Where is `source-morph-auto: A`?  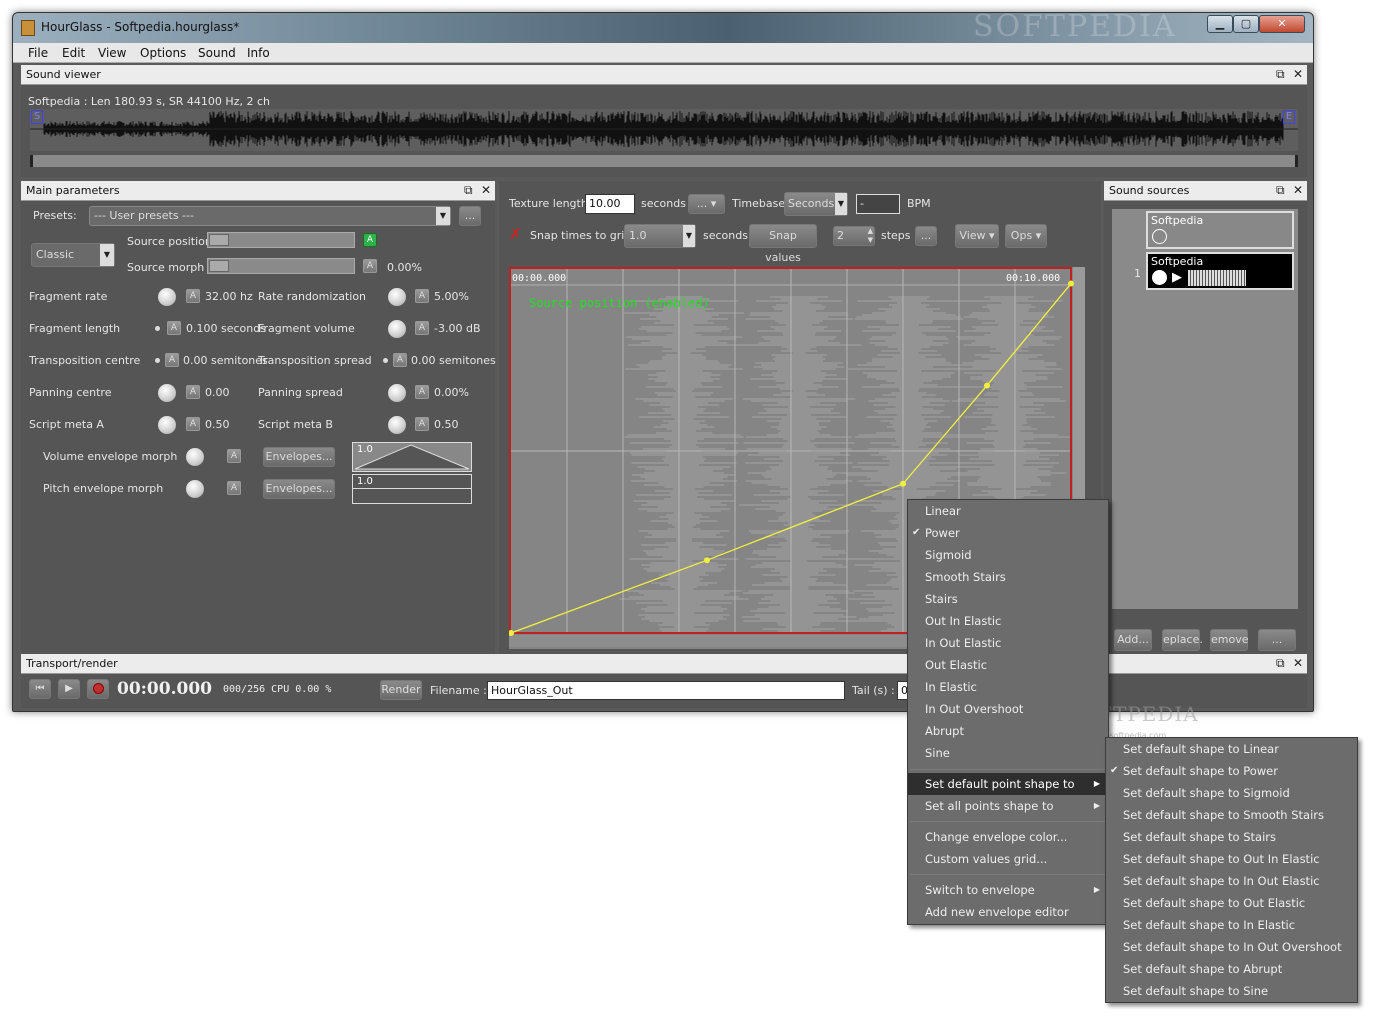 source-morph-auto: A is located at coordinates (370, 266).